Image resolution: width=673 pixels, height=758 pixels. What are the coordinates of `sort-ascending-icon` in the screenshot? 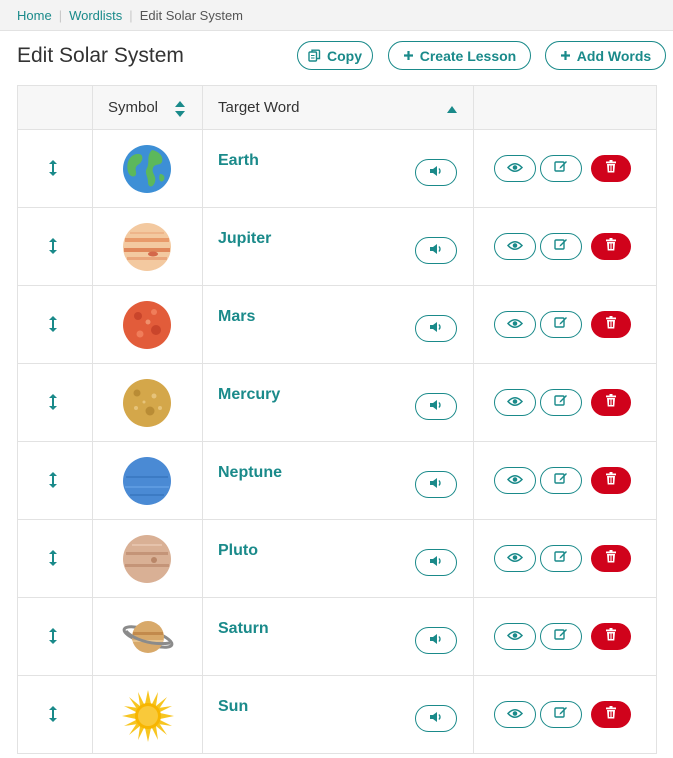 It's located at (452, 109).